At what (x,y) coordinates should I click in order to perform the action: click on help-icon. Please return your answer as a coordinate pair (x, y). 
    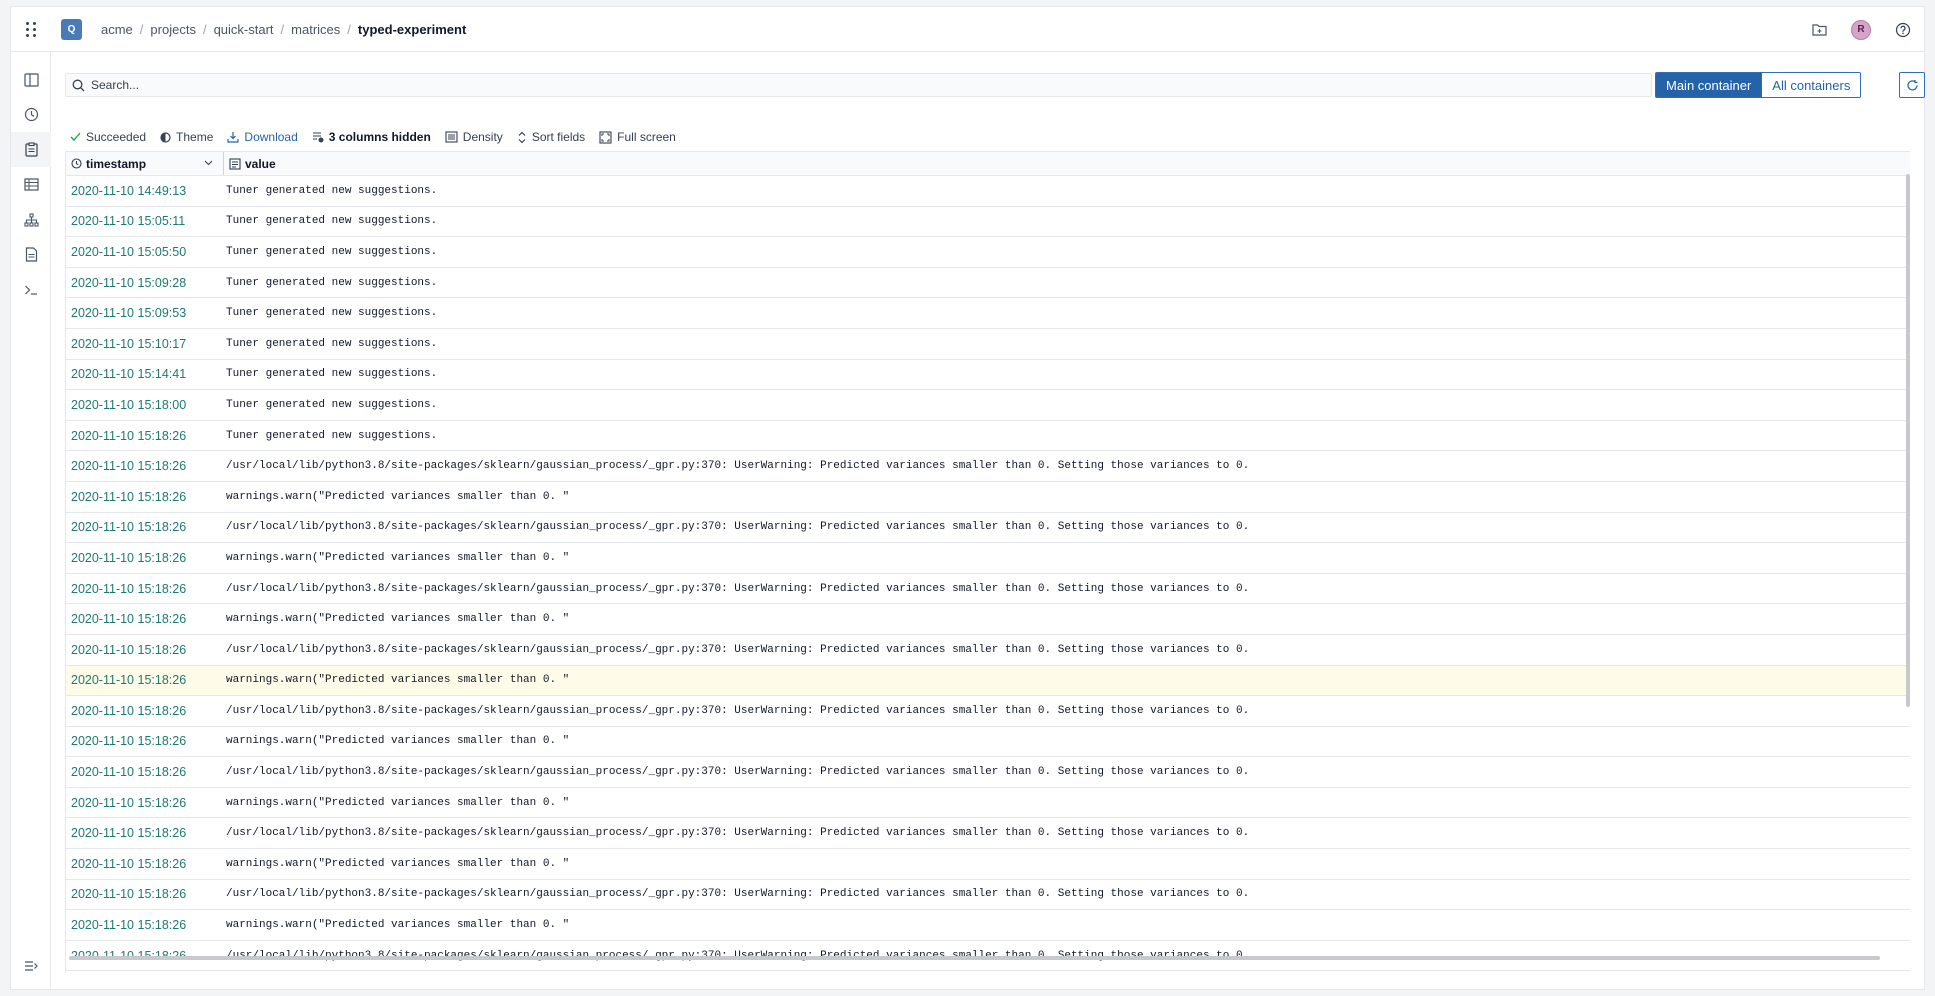
    Looking at the image, I should click on (1903, 29).